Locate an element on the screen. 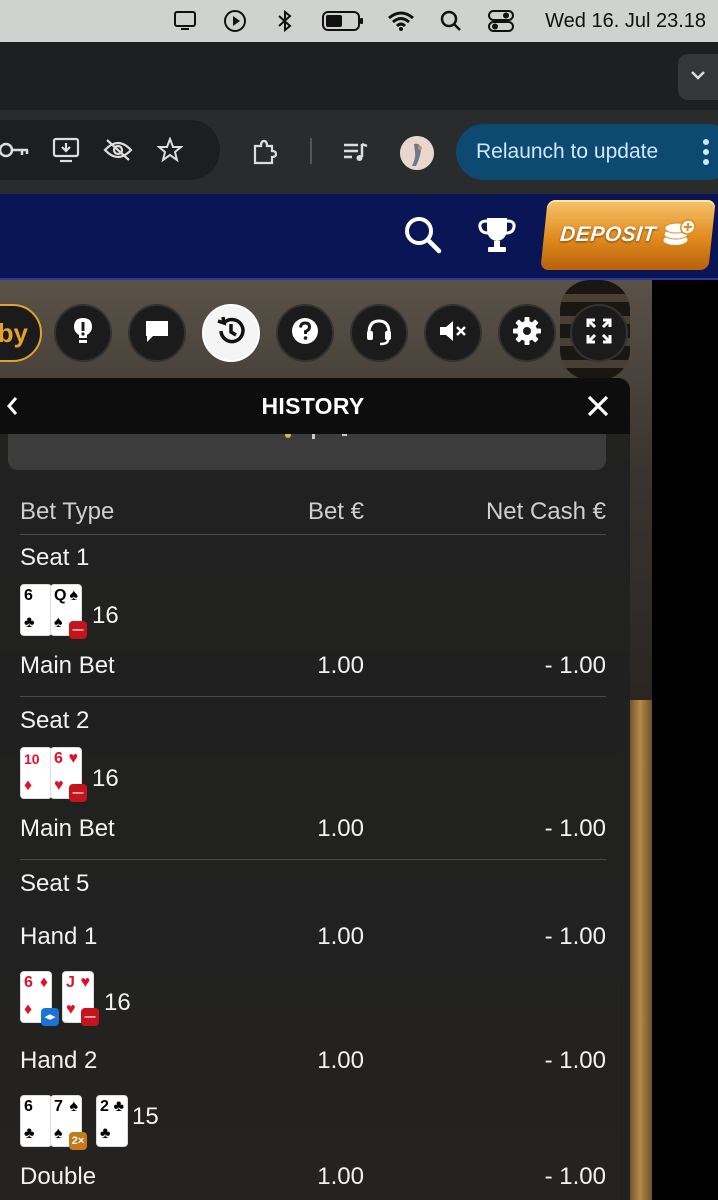 This screenshot has height=1200, width=718. gear-icon is located at coordinates (527, 333).